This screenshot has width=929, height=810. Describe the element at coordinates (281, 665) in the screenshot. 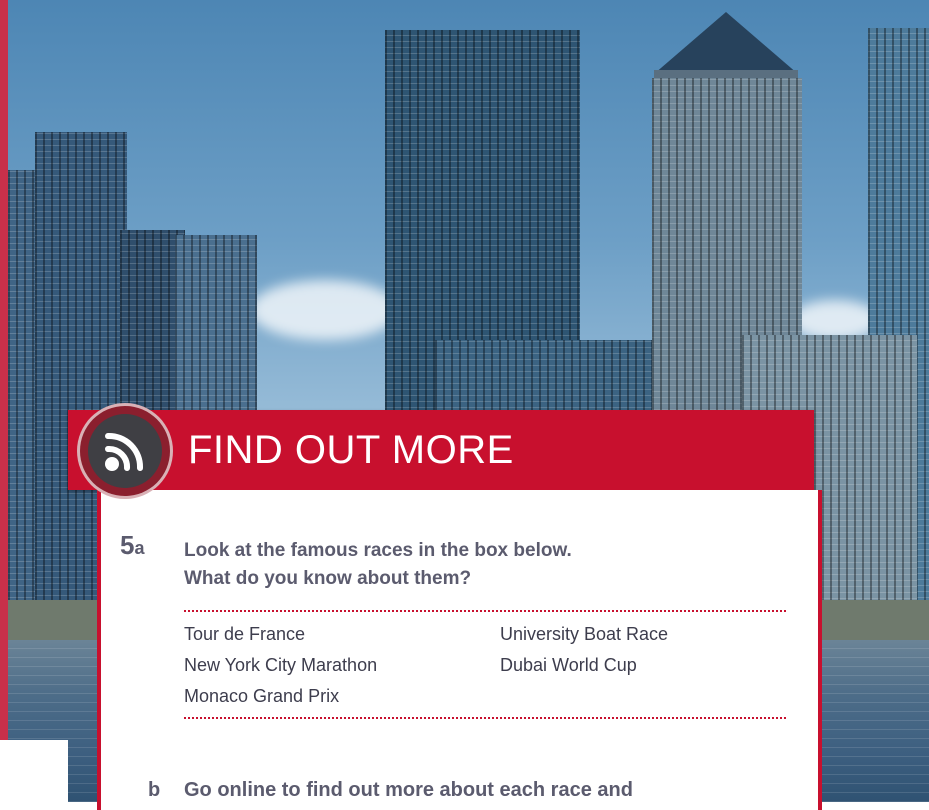

I see `race-item: New York City Marathon` at that location.